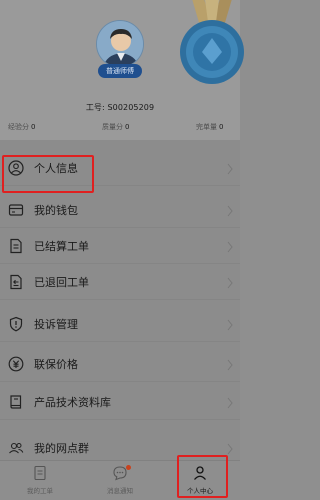 The image size is (320, 500). What do you see at coordinates (120, 364) in the screenshot?
I see `menu-item-warranty-price: 联保价格` at bounding box center [120, 364].